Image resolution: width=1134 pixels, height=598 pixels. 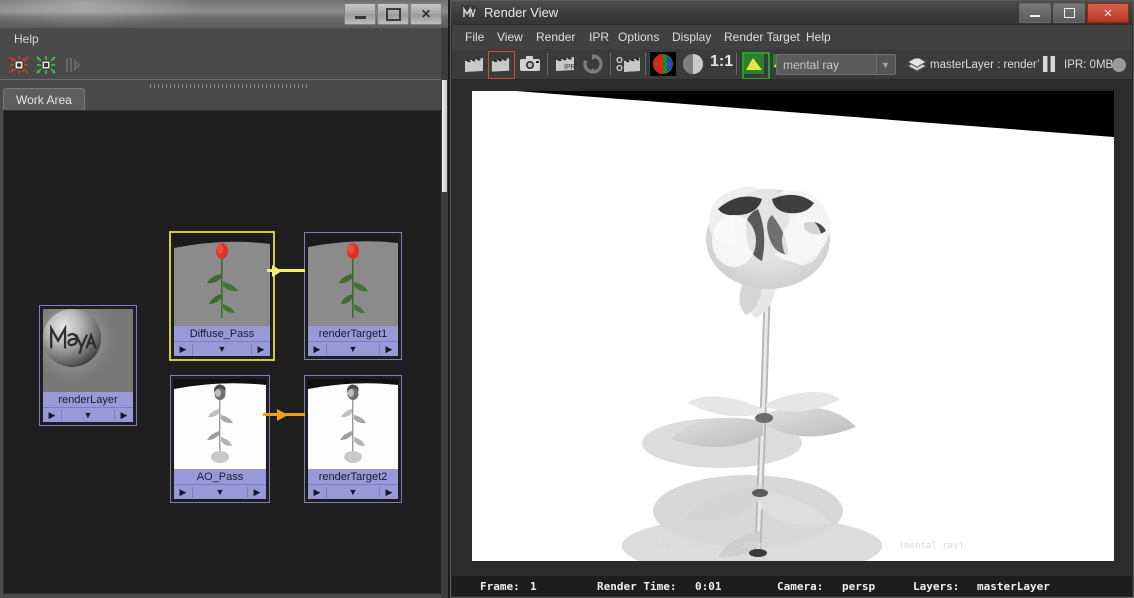 I want to click on renderTarget1-thumbnail, so click(x=353, y=281).